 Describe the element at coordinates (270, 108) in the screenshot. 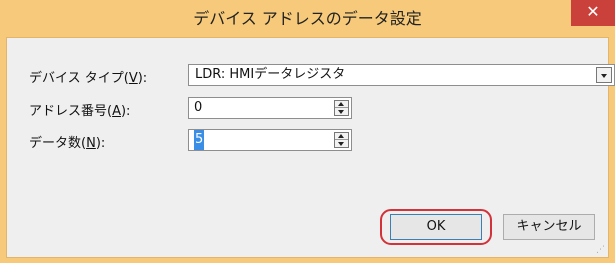

I see `address-stepper: 0` at that location.